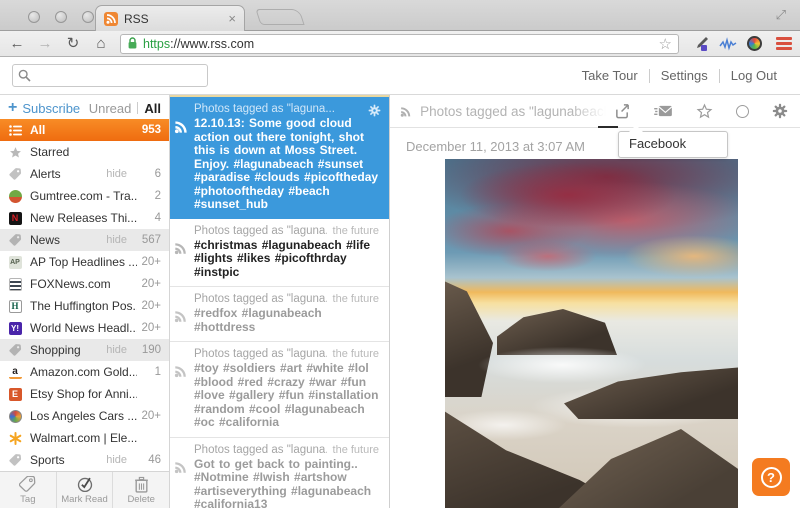 This screenshot has height=508, width=800. Describe the element at coordinates (212, 43) in the screenshot. I see `url-rest: ://www.rss.com` at that location.